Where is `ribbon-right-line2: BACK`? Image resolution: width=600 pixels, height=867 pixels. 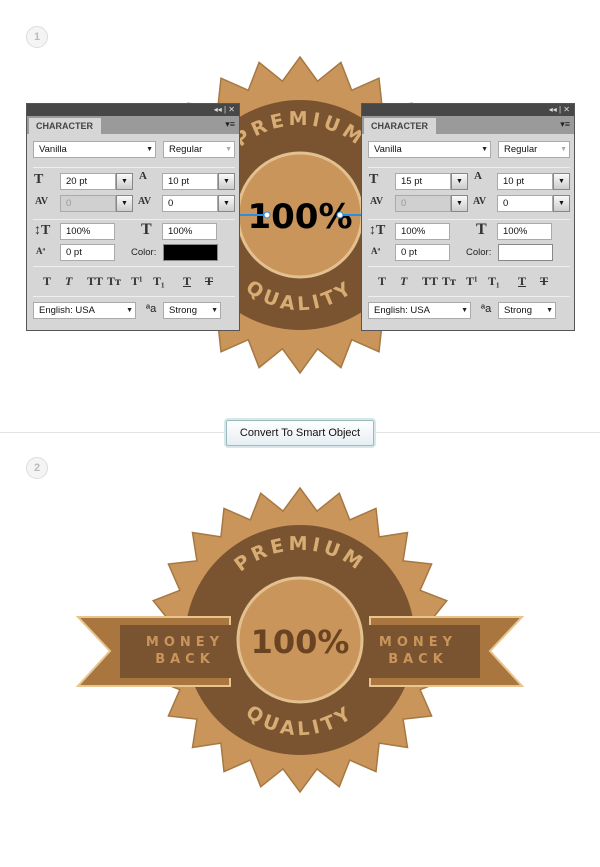 ribbon-right-line2: BACK is located at coordinates (418, 659).